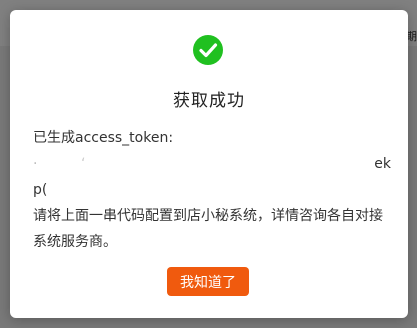  What do you see at coordinates (35, 164) in the screenshot?
I see `token-start: ·` at bounding box center [35, 164].